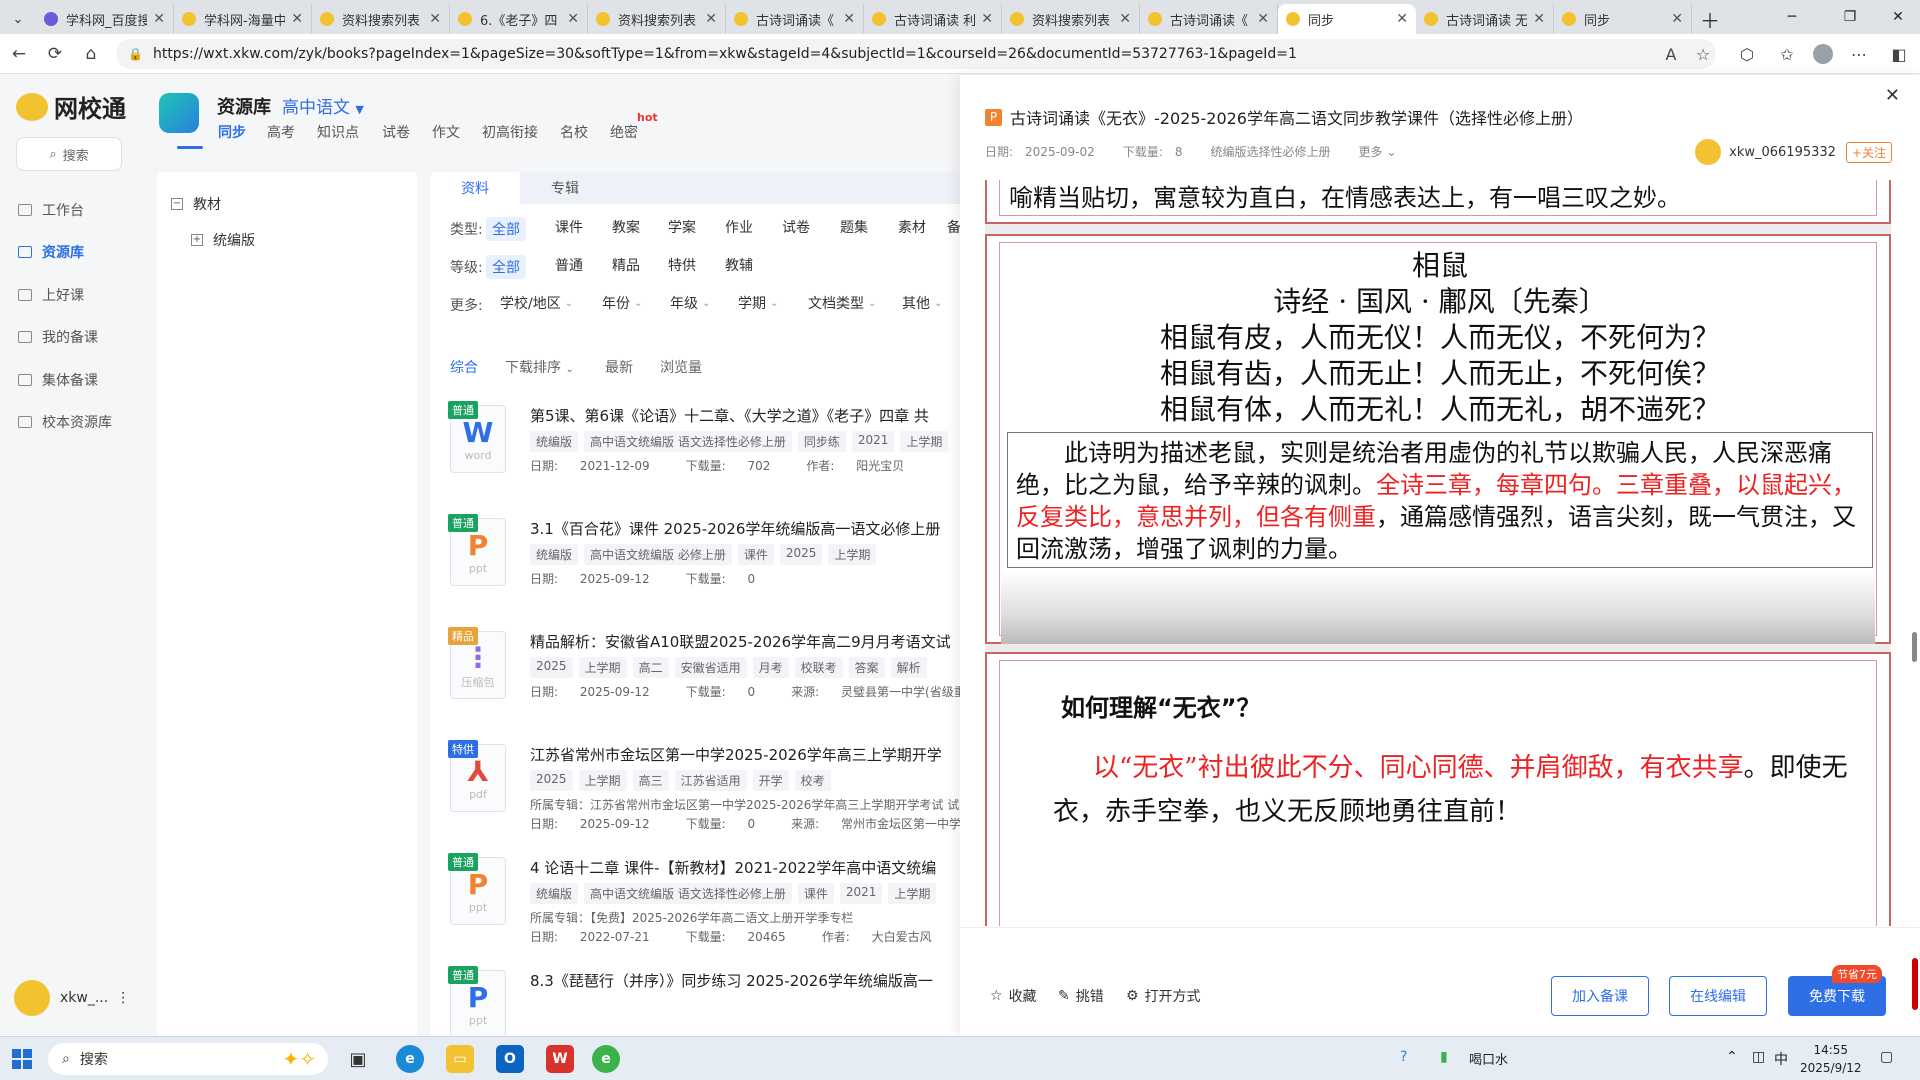  Describe the element at coordinates (739, 265) in the screenshot. I see `filter-levels-4: 教辅` at that location.